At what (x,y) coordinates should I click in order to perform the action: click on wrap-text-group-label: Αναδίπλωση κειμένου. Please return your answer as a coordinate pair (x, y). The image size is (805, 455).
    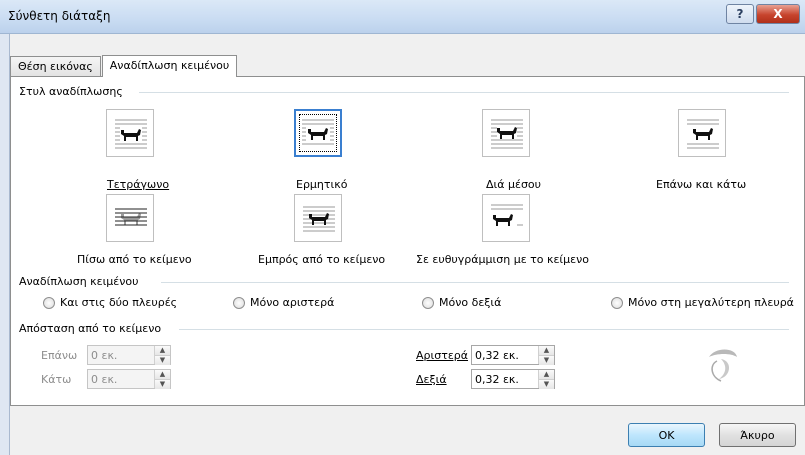
    Looking at the image, I should click on (79, 281).